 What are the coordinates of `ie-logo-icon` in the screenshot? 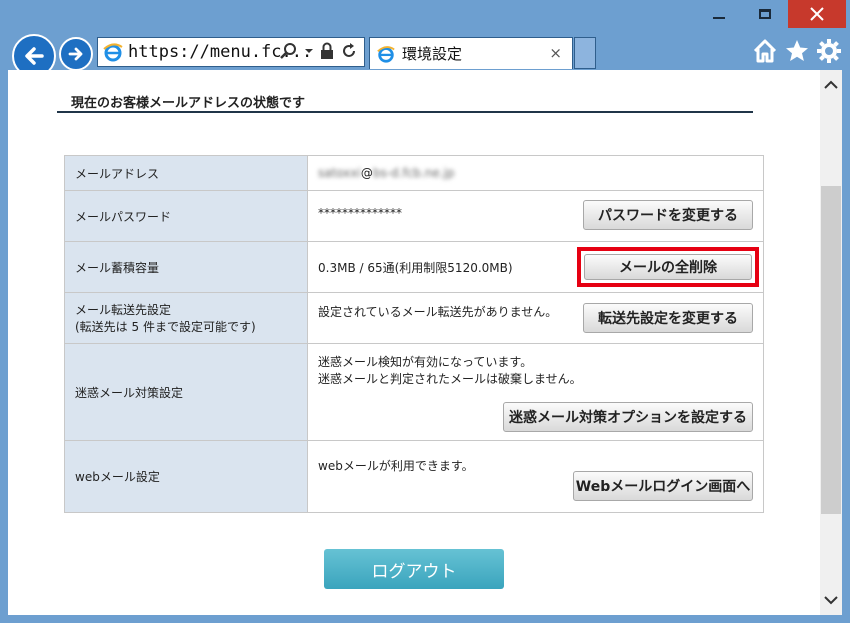 It's located at (113, 52).